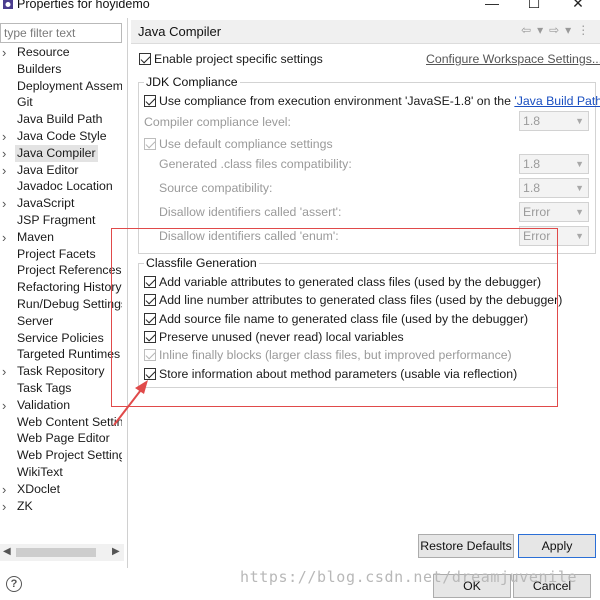 This screenshot has height=600, width=600. Describe the element at coordinates (25, 505) in the screenshot. I see `tree-item-label: ZK` at that location.